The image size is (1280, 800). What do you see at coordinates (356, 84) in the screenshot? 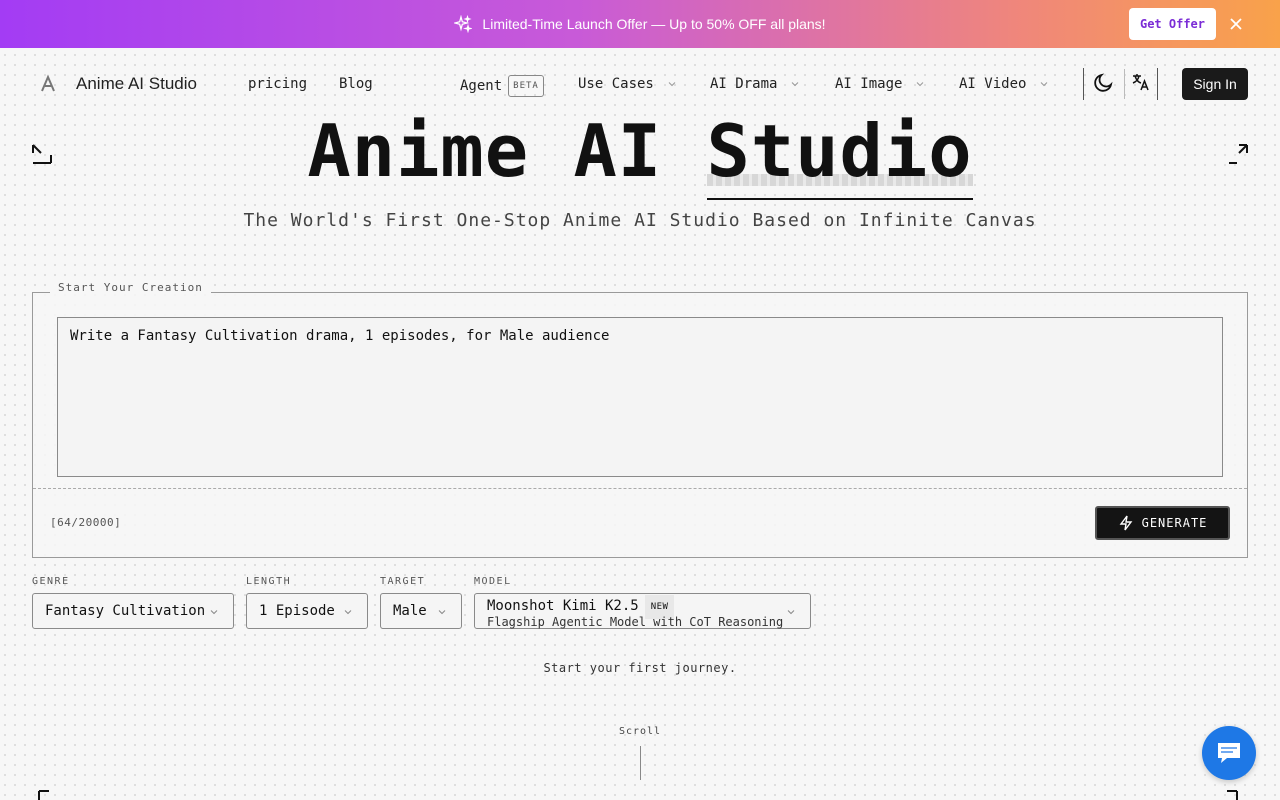
I see `nav-link-blog: Blog` at bounding box center [356, 84].